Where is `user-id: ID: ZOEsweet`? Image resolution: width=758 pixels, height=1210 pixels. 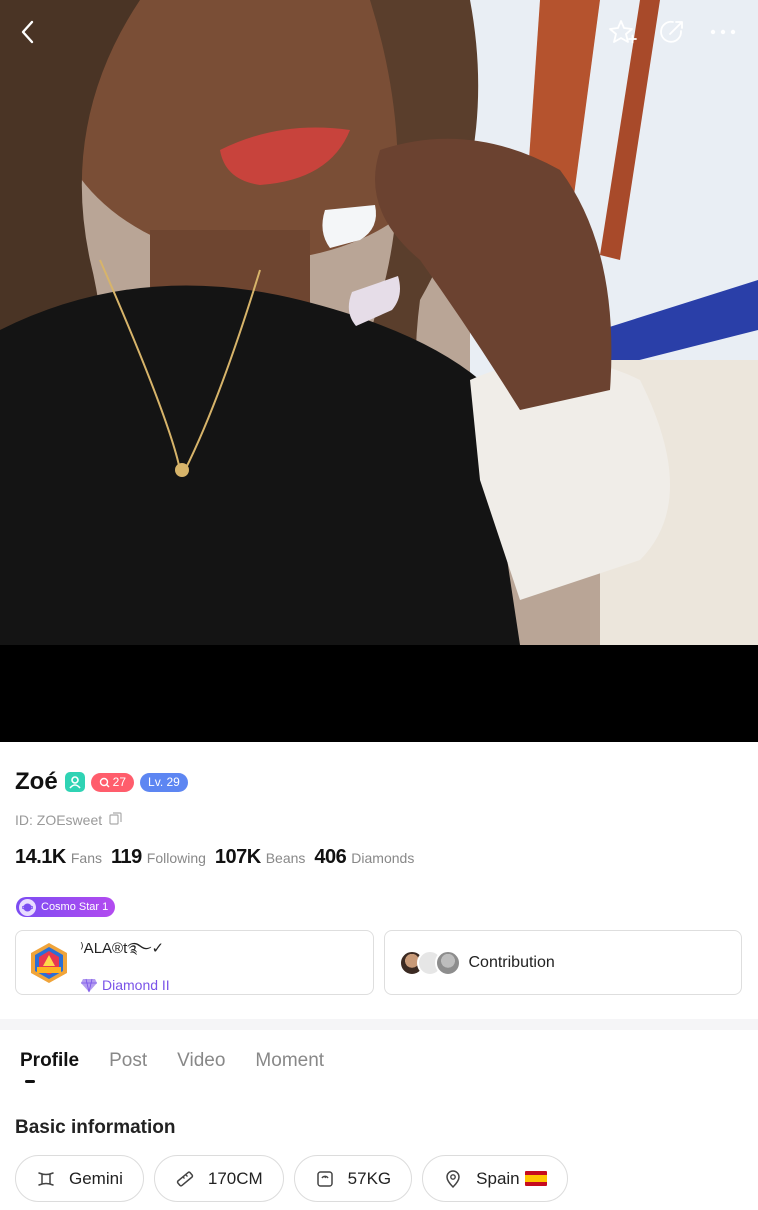 user-id: ID: ZOEsweet is located at coordinates (59, 820).